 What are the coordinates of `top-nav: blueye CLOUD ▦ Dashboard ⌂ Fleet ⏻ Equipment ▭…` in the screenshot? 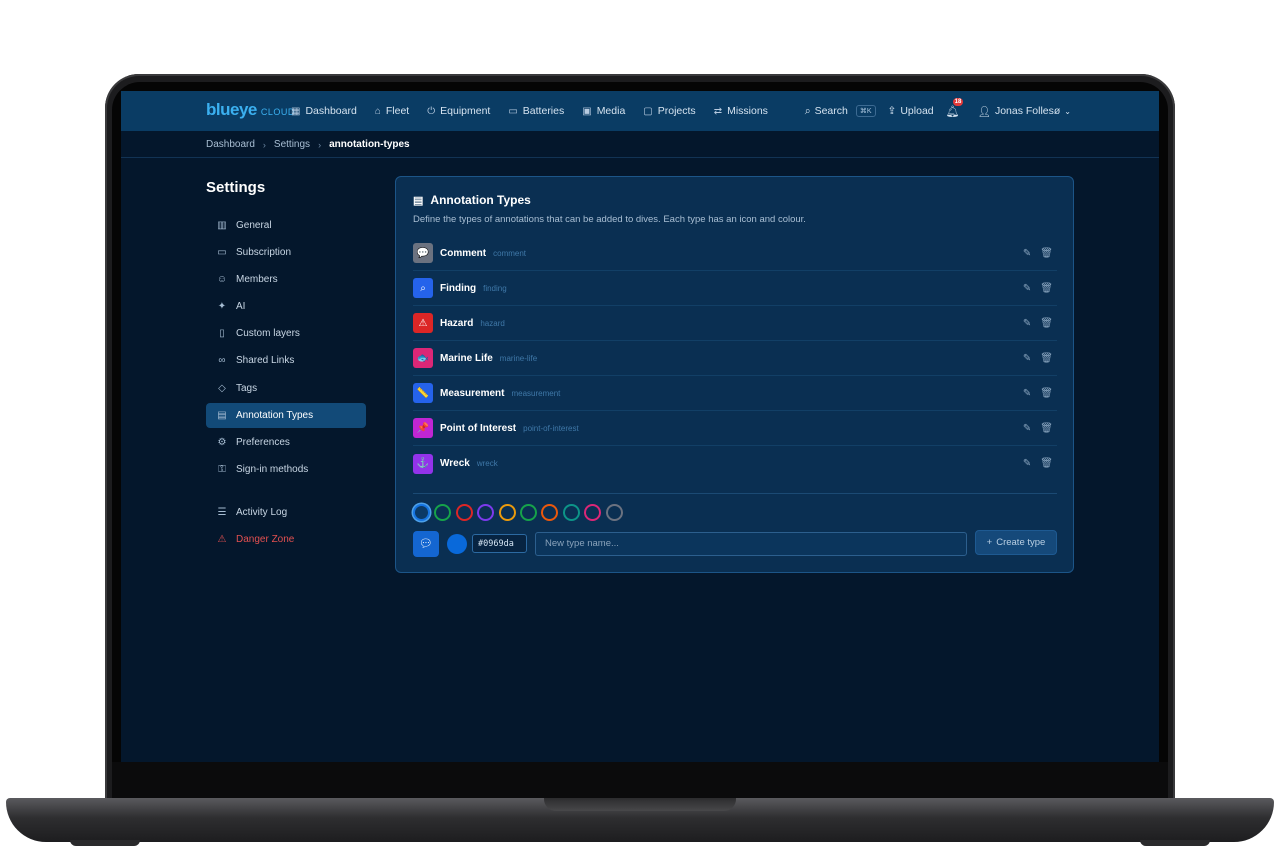 It's located at (640, 111).